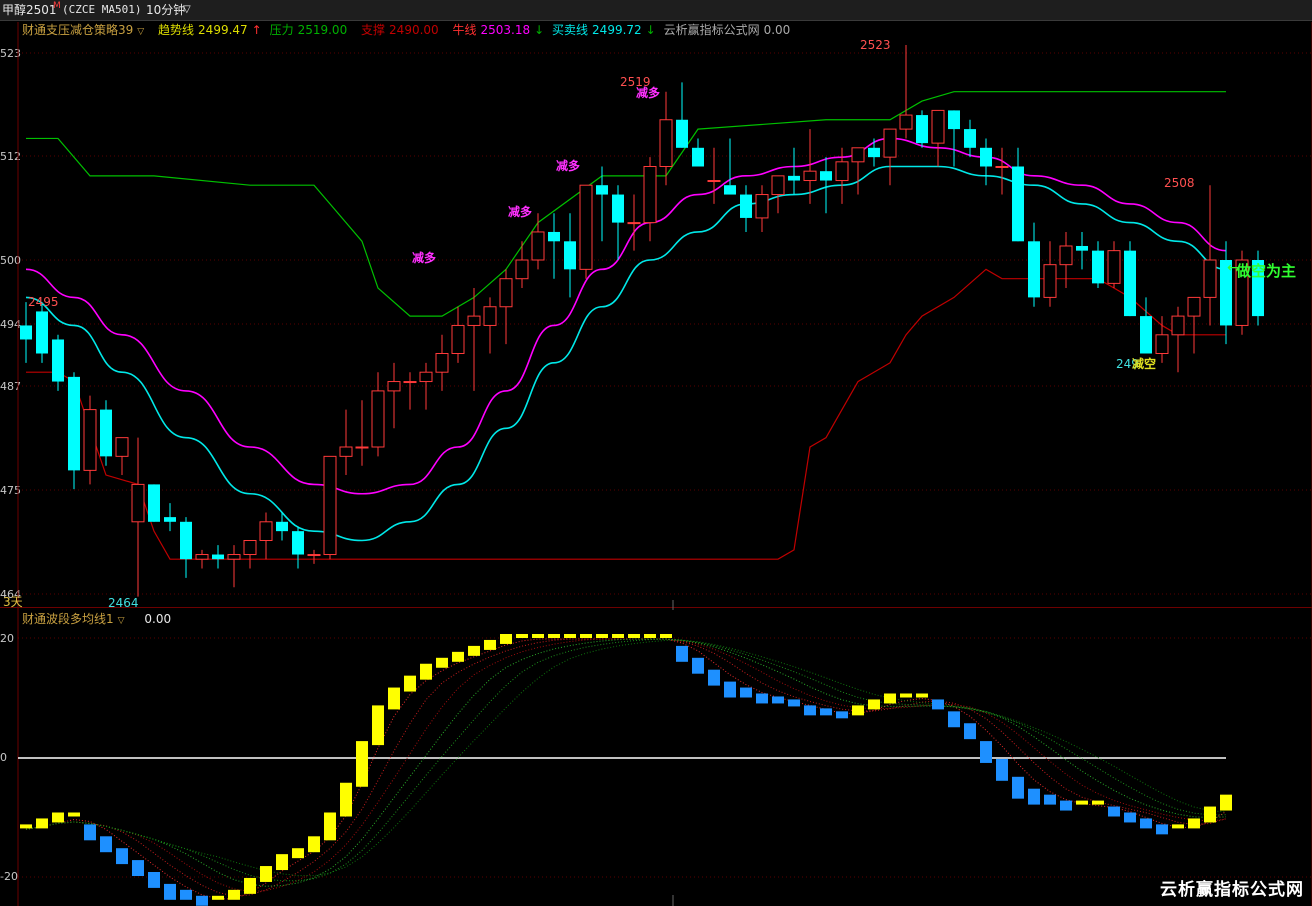 This screenshot has width=1312, height=906. I want to click on signal-short-main: 做空为主, so click(1266, 271).